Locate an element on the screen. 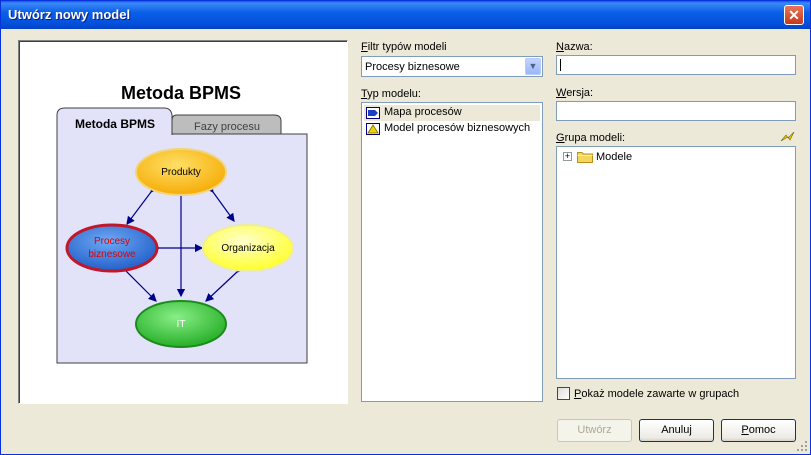 Image resolution: width=811 pixels, height=455 pixels. model-type-list: Mapa procesów Model procesów biznesowych is located at coordinates (452, 252).